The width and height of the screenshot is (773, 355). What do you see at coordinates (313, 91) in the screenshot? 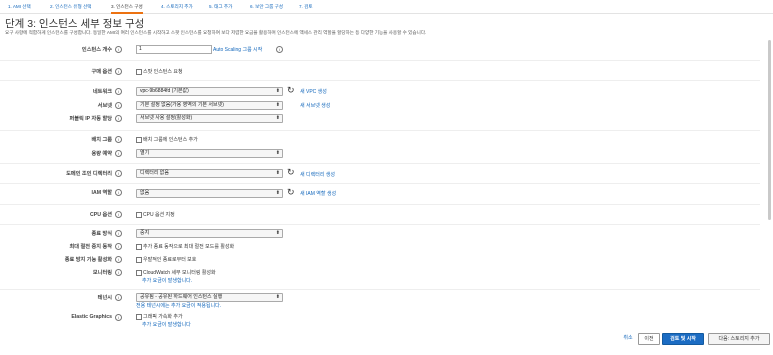
I see `create-vpc-link: 새 VPC 생성` at bounding box center [313, 91].